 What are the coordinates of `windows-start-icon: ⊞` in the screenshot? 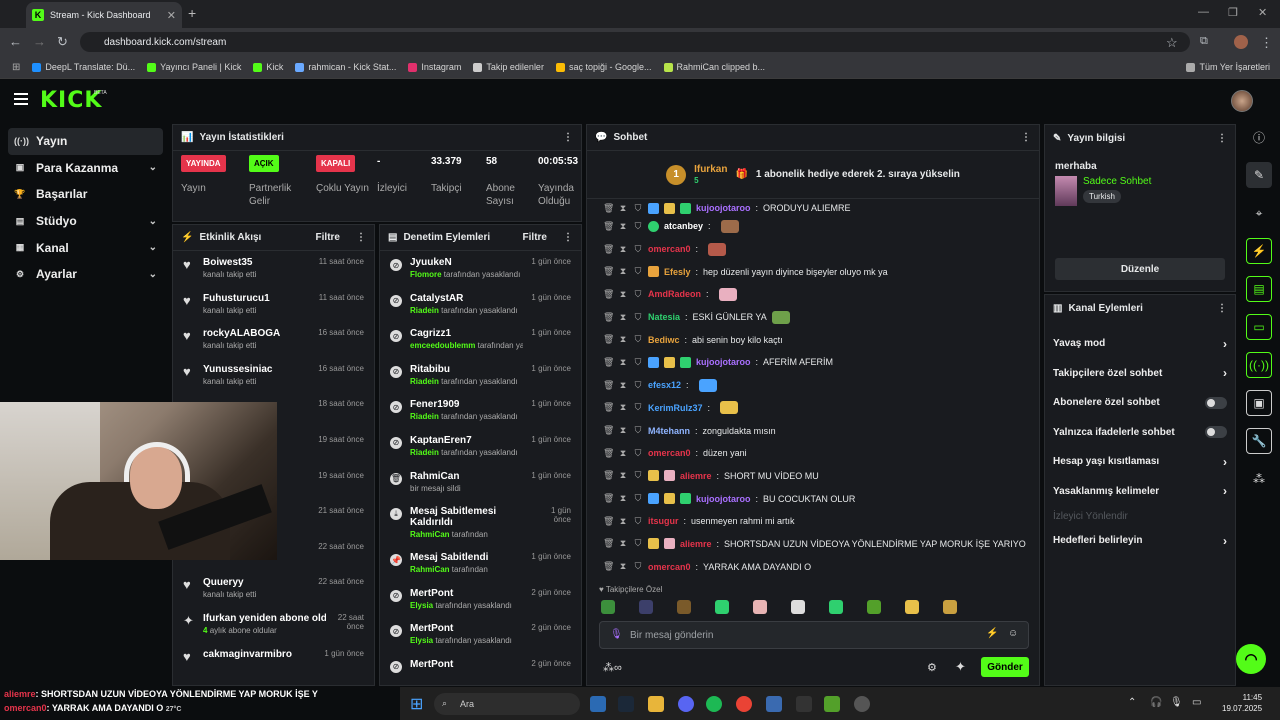 It's located at (416, 704).